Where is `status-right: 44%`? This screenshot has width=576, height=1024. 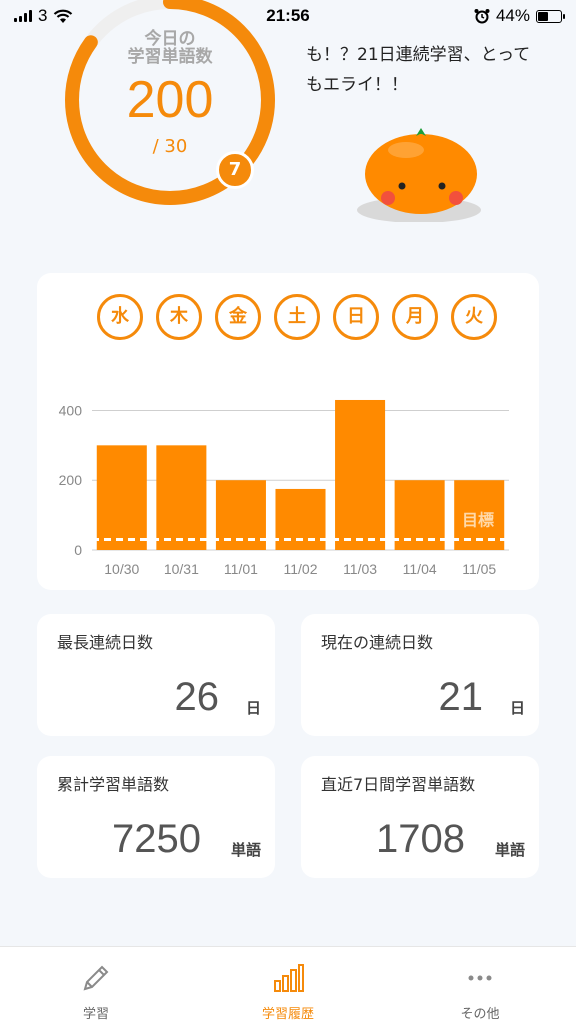
status-right: 44% is located at coordinates (519, 16).